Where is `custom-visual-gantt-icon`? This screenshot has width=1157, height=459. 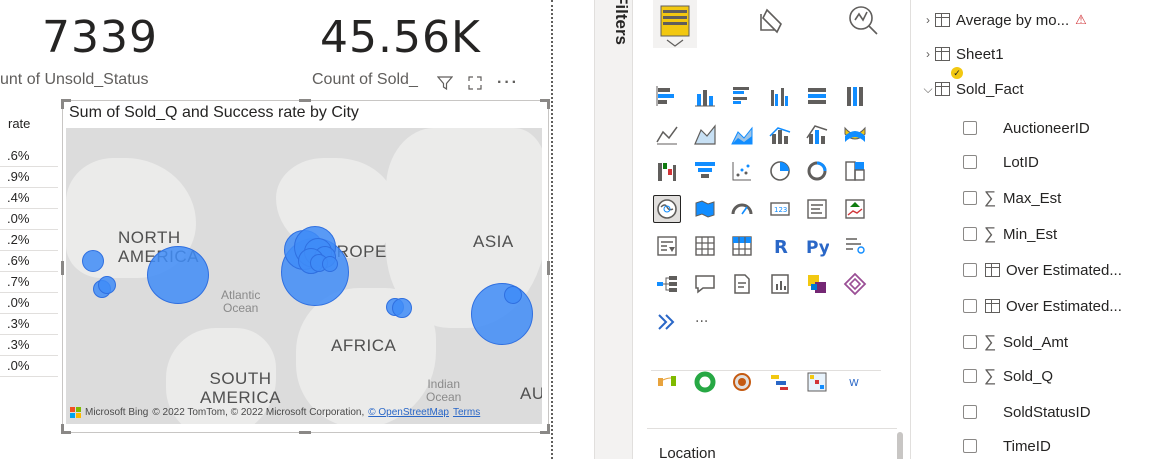
custom-visual-gantt-icon is located at coordinates (780, 382).